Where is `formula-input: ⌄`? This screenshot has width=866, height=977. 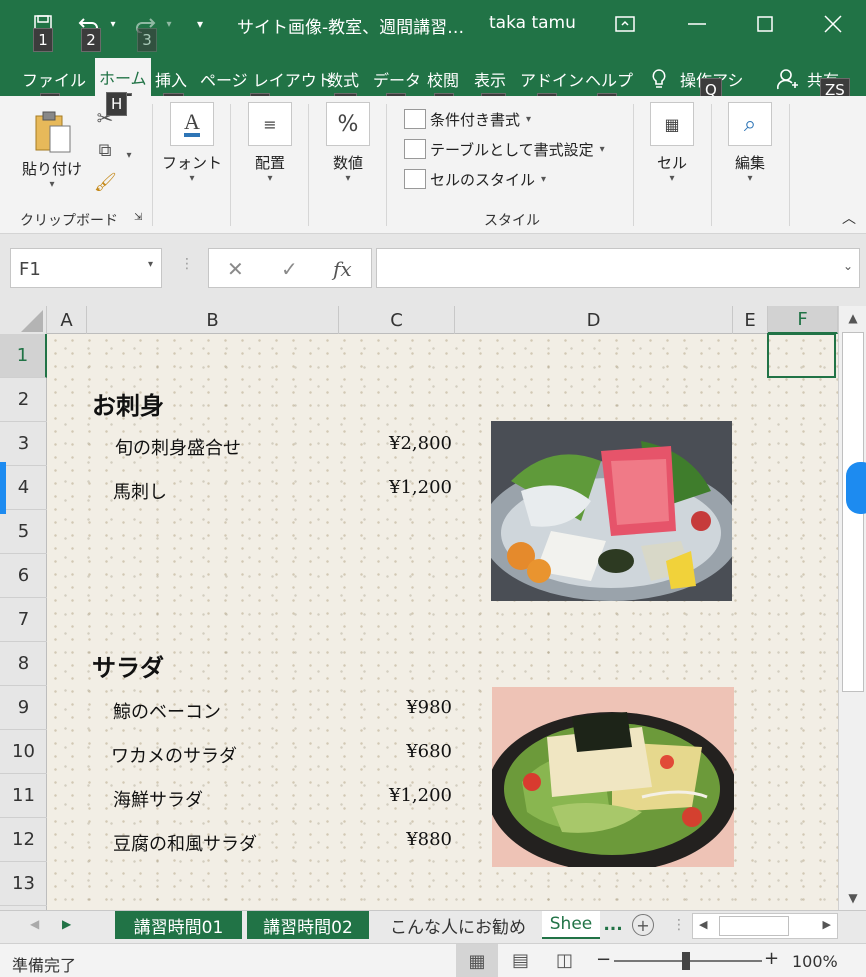
formula-input: ⌄ is located at coordinates (618, 268).